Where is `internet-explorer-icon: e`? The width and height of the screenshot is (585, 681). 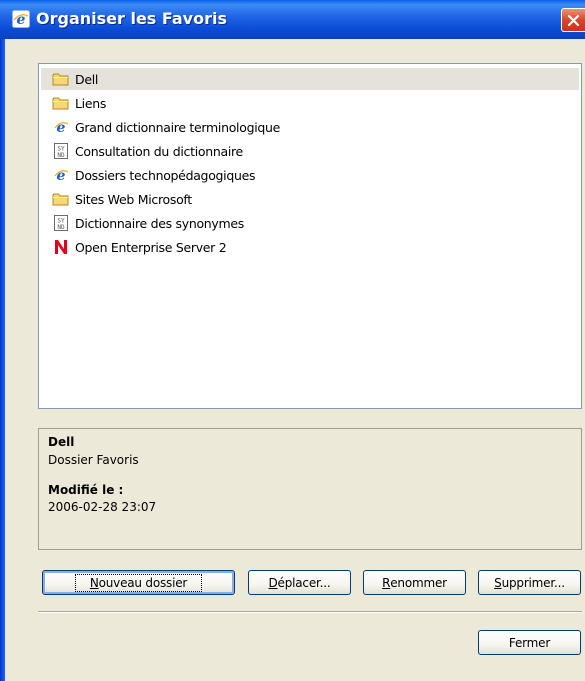 internet-explorer-icon: e is located at coordinates (21, 19).